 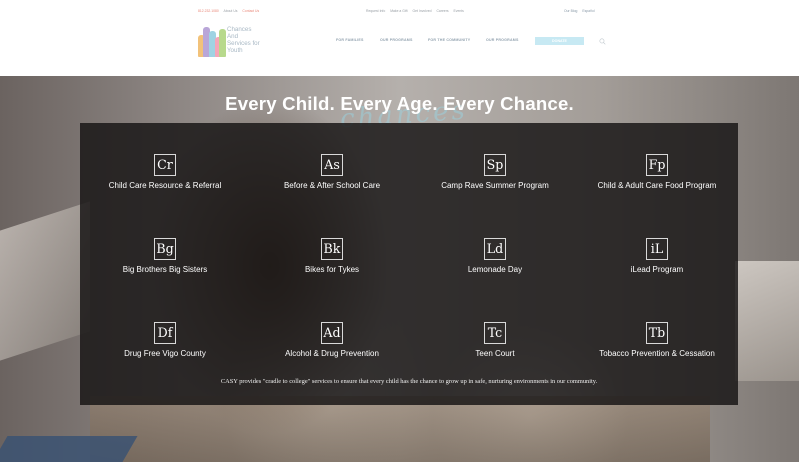 I want to click on program-symbol: iL, so click(x=657, y=249).